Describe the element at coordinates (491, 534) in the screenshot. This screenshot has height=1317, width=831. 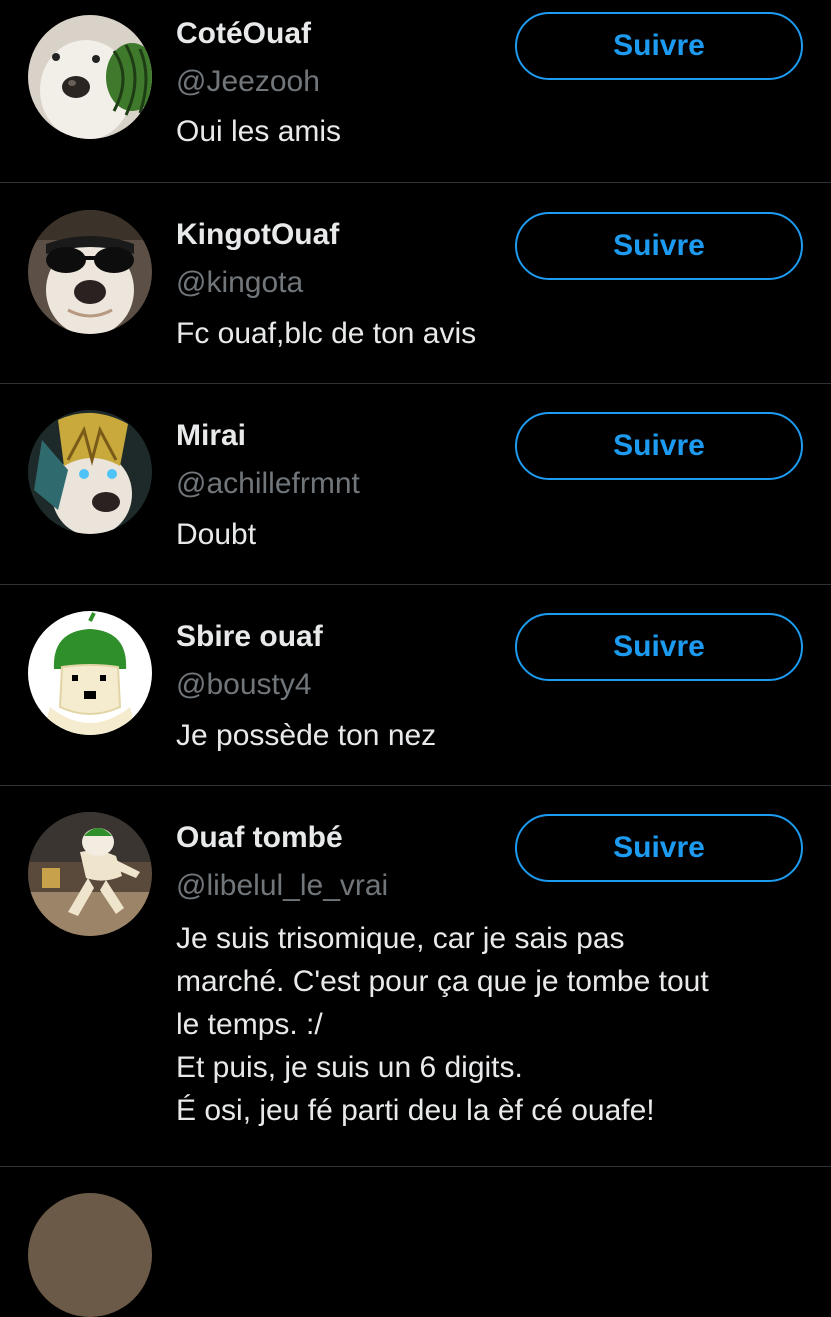
I see `user-bio: Doubt` at that location.